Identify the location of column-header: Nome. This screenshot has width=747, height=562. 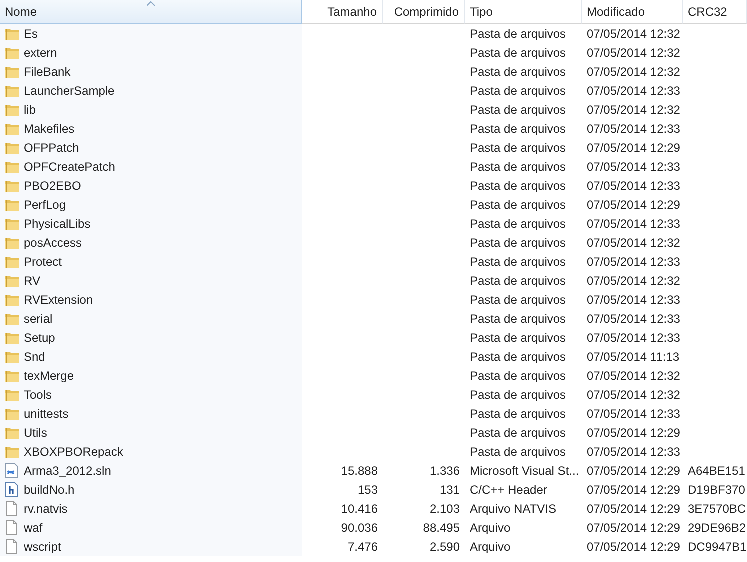
(151, 12).